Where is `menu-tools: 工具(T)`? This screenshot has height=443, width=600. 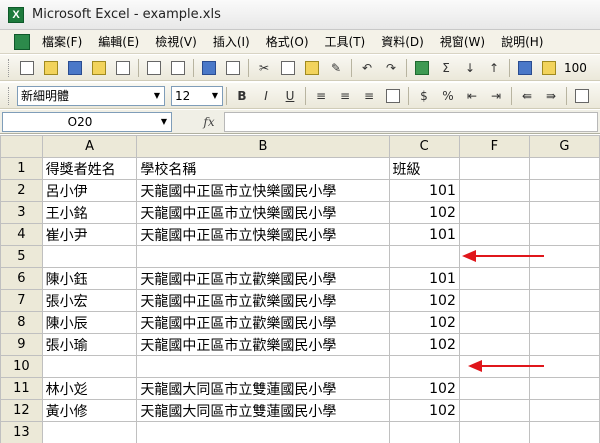
menu-tools: 工具(T) is located at coordinates (345, 42).